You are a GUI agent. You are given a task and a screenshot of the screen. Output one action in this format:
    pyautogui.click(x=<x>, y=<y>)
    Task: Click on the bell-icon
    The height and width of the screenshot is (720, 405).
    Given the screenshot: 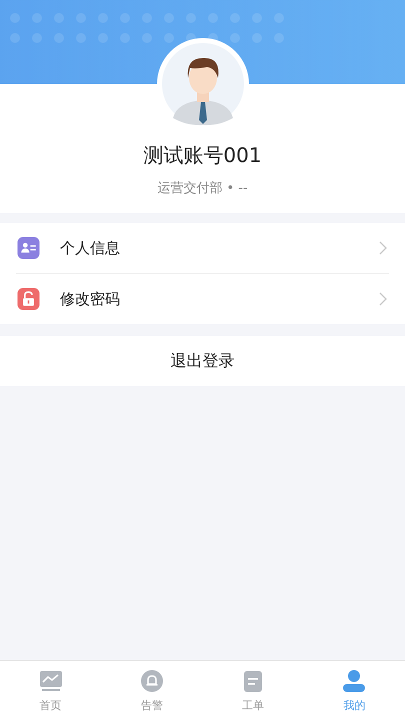 What is the action you would take?
    pyautogui.click(x=152, y=680)
    